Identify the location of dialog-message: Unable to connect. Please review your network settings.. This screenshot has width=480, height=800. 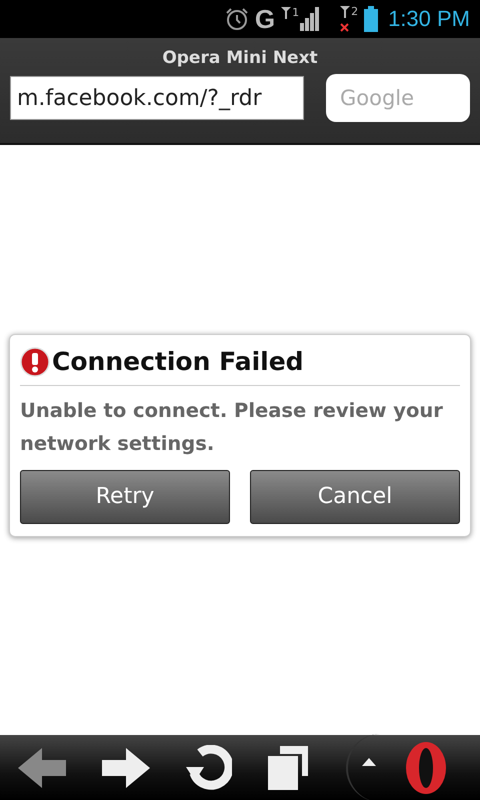
(232, 427).